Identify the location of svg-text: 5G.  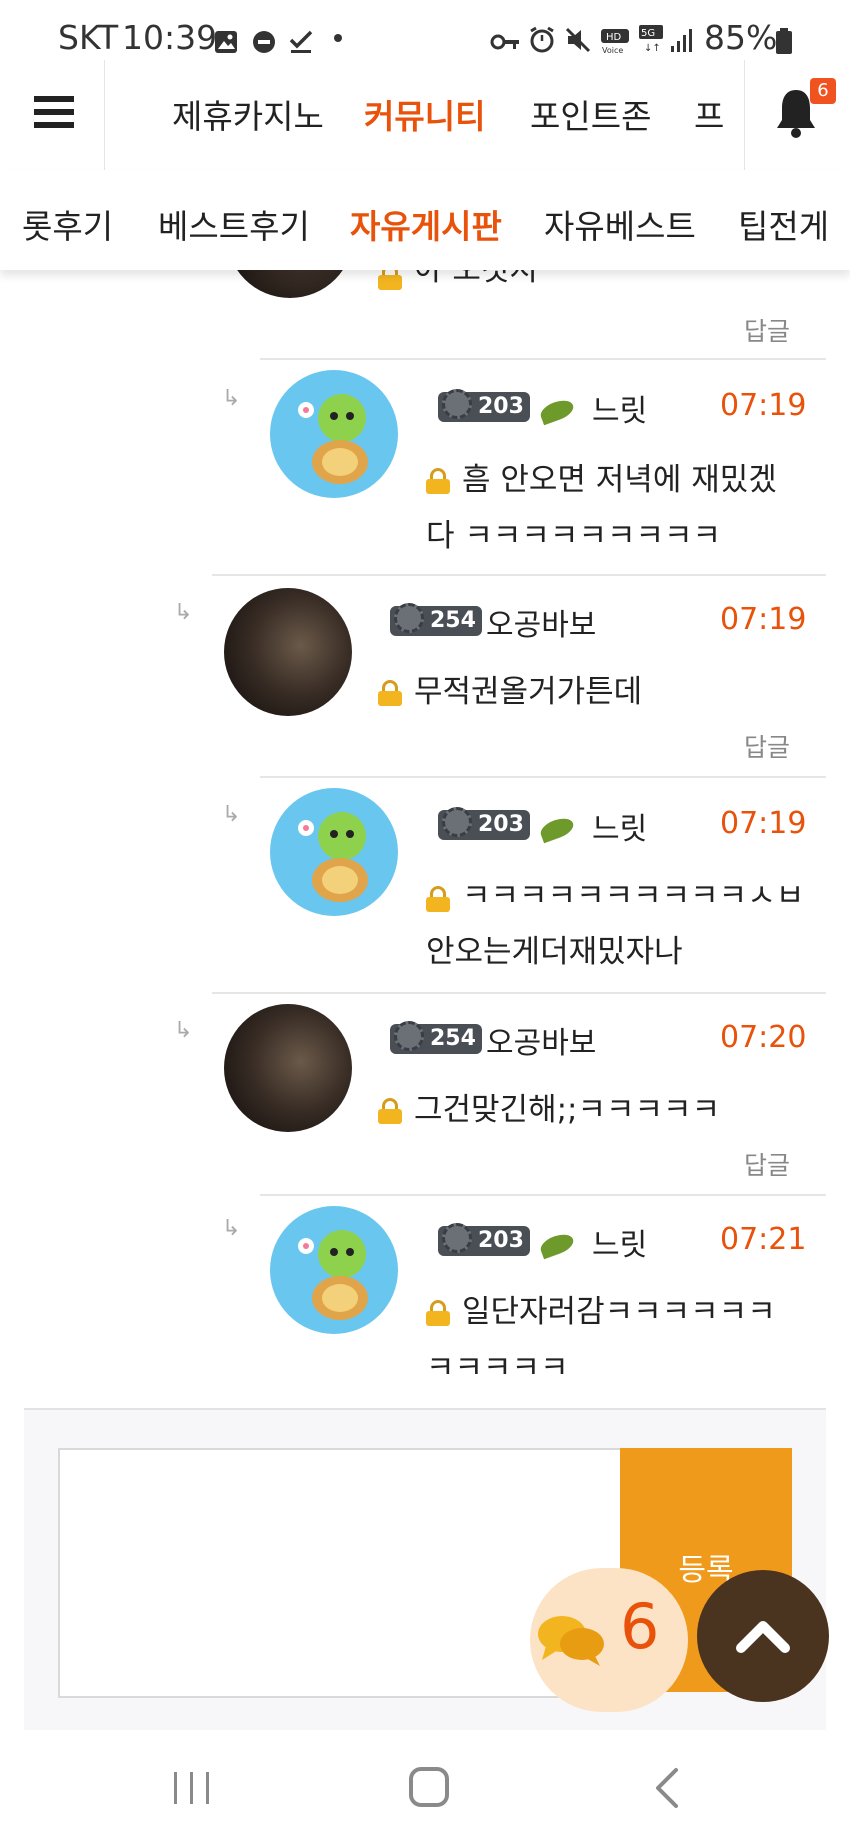
(648, 33).